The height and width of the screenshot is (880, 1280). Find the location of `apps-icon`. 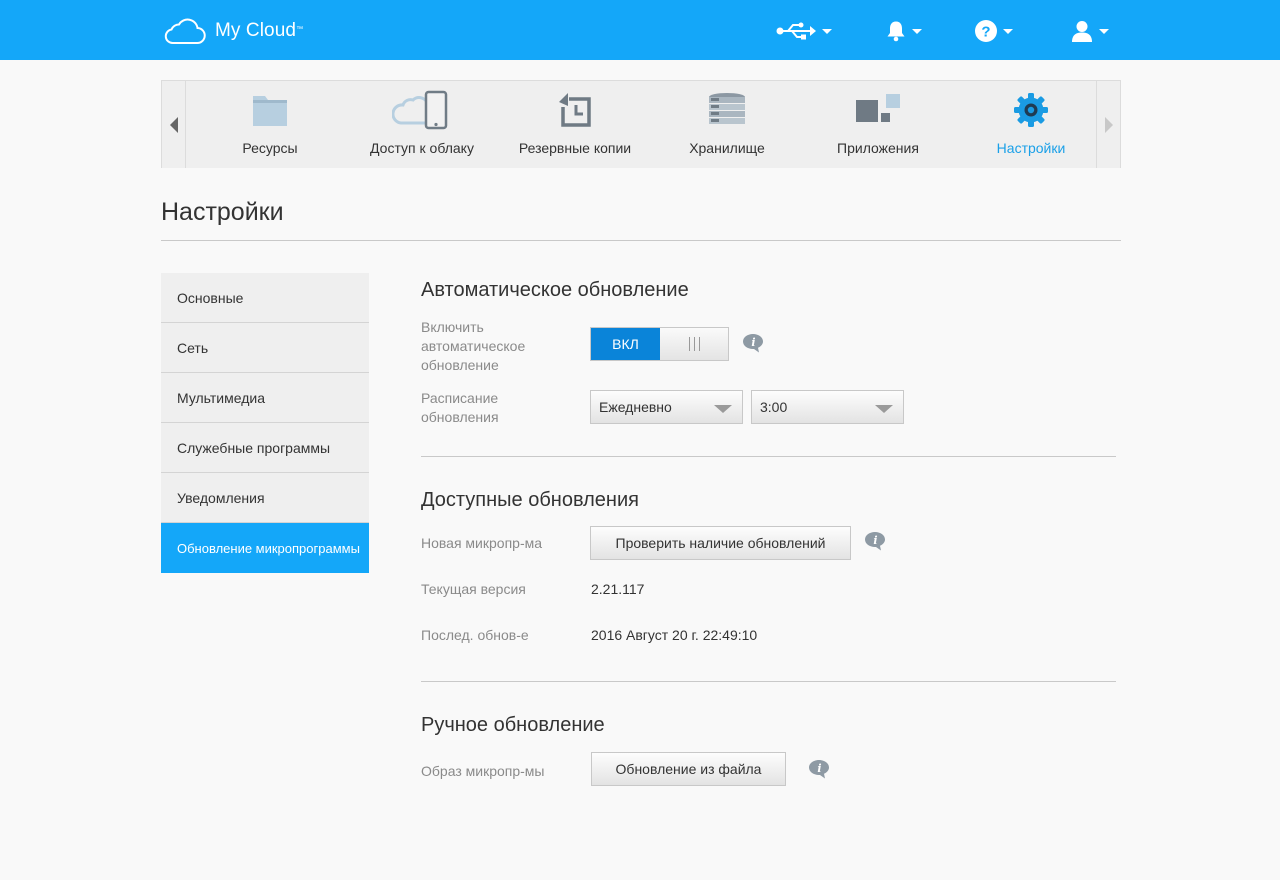

apps-icon is located at coordinates (878, 108).